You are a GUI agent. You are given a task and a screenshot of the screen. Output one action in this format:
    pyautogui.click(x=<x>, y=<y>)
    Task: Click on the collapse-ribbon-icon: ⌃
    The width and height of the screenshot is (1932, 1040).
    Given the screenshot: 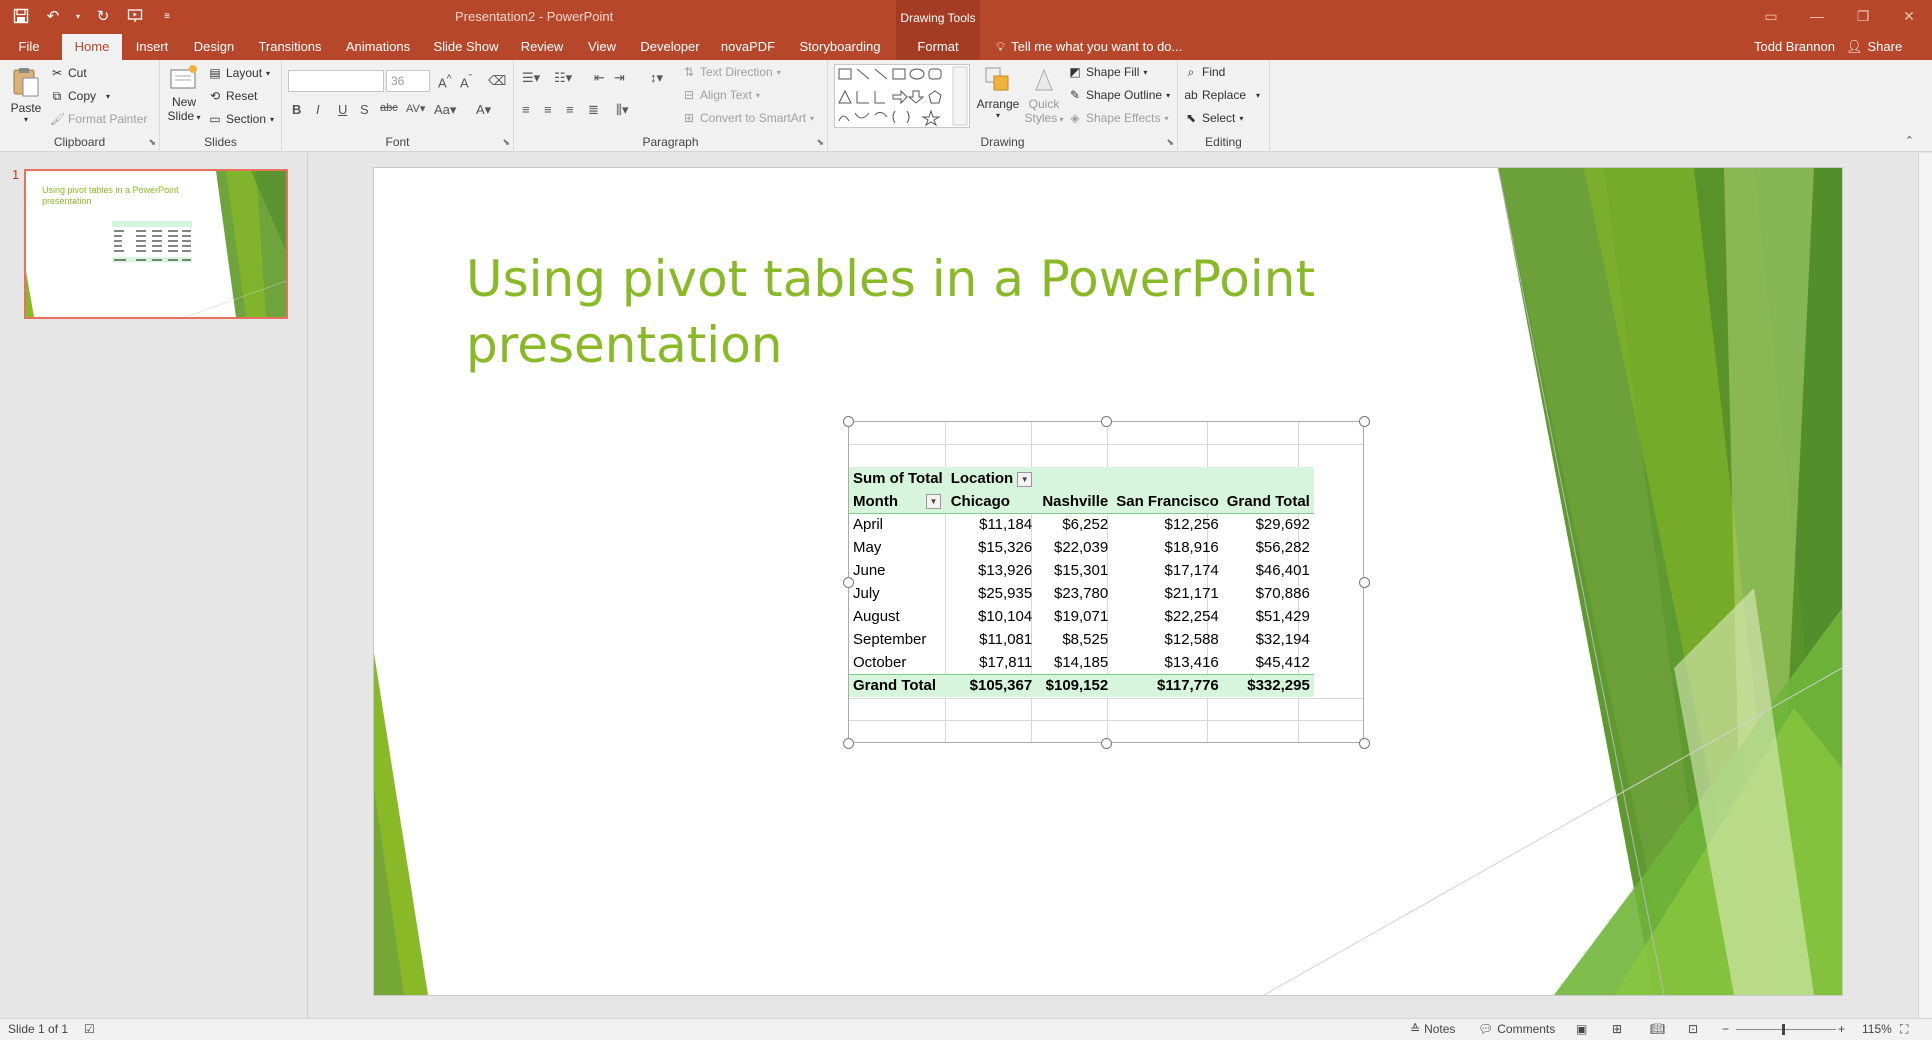 What is the action you would take?
    pyautogui.click(x=1909, y=140)
    